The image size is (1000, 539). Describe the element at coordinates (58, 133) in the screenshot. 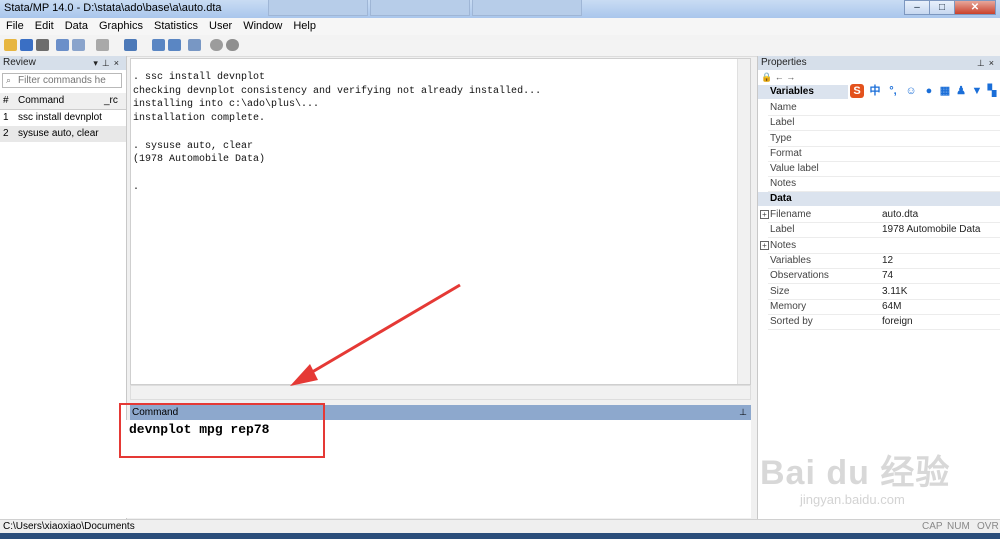

I see `row-command: sysuse auto, clear` at that location.